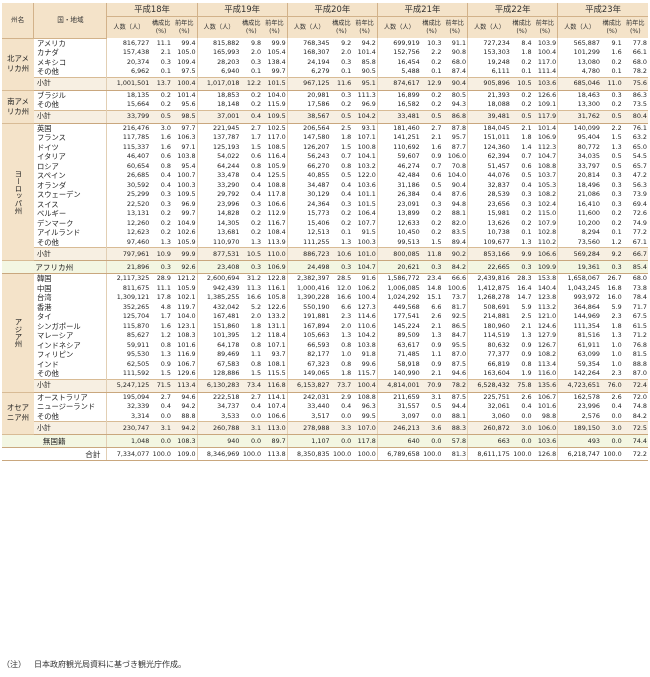 This screenshot has height=677, width=650. What do you see at coordinates (547, 325) in the screenshot?
I see `value-cell: 124.6` at bounding box center [547, 325].